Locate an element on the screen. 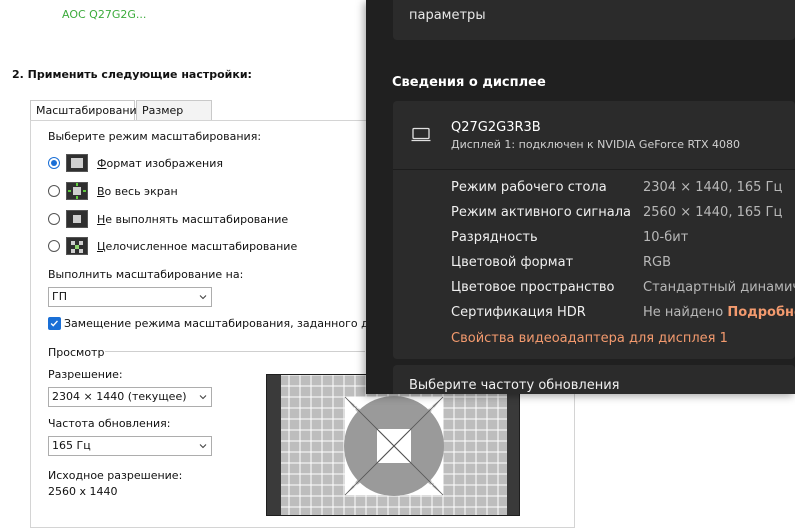 This screenshot has height=531, width=795. preview-test-pattern is located at coordinates (393, 445).